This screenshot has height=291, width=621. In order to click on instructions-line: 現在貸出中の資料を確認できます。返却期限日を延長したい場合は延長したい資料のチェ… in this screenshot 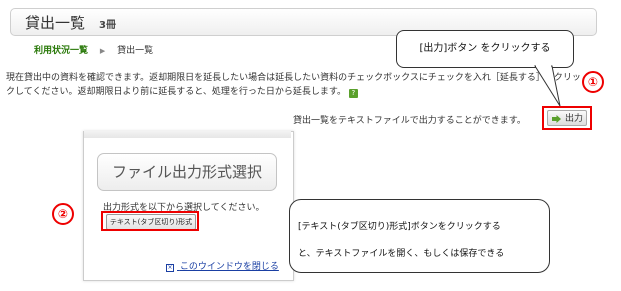, I will do `click(293, 85)`.